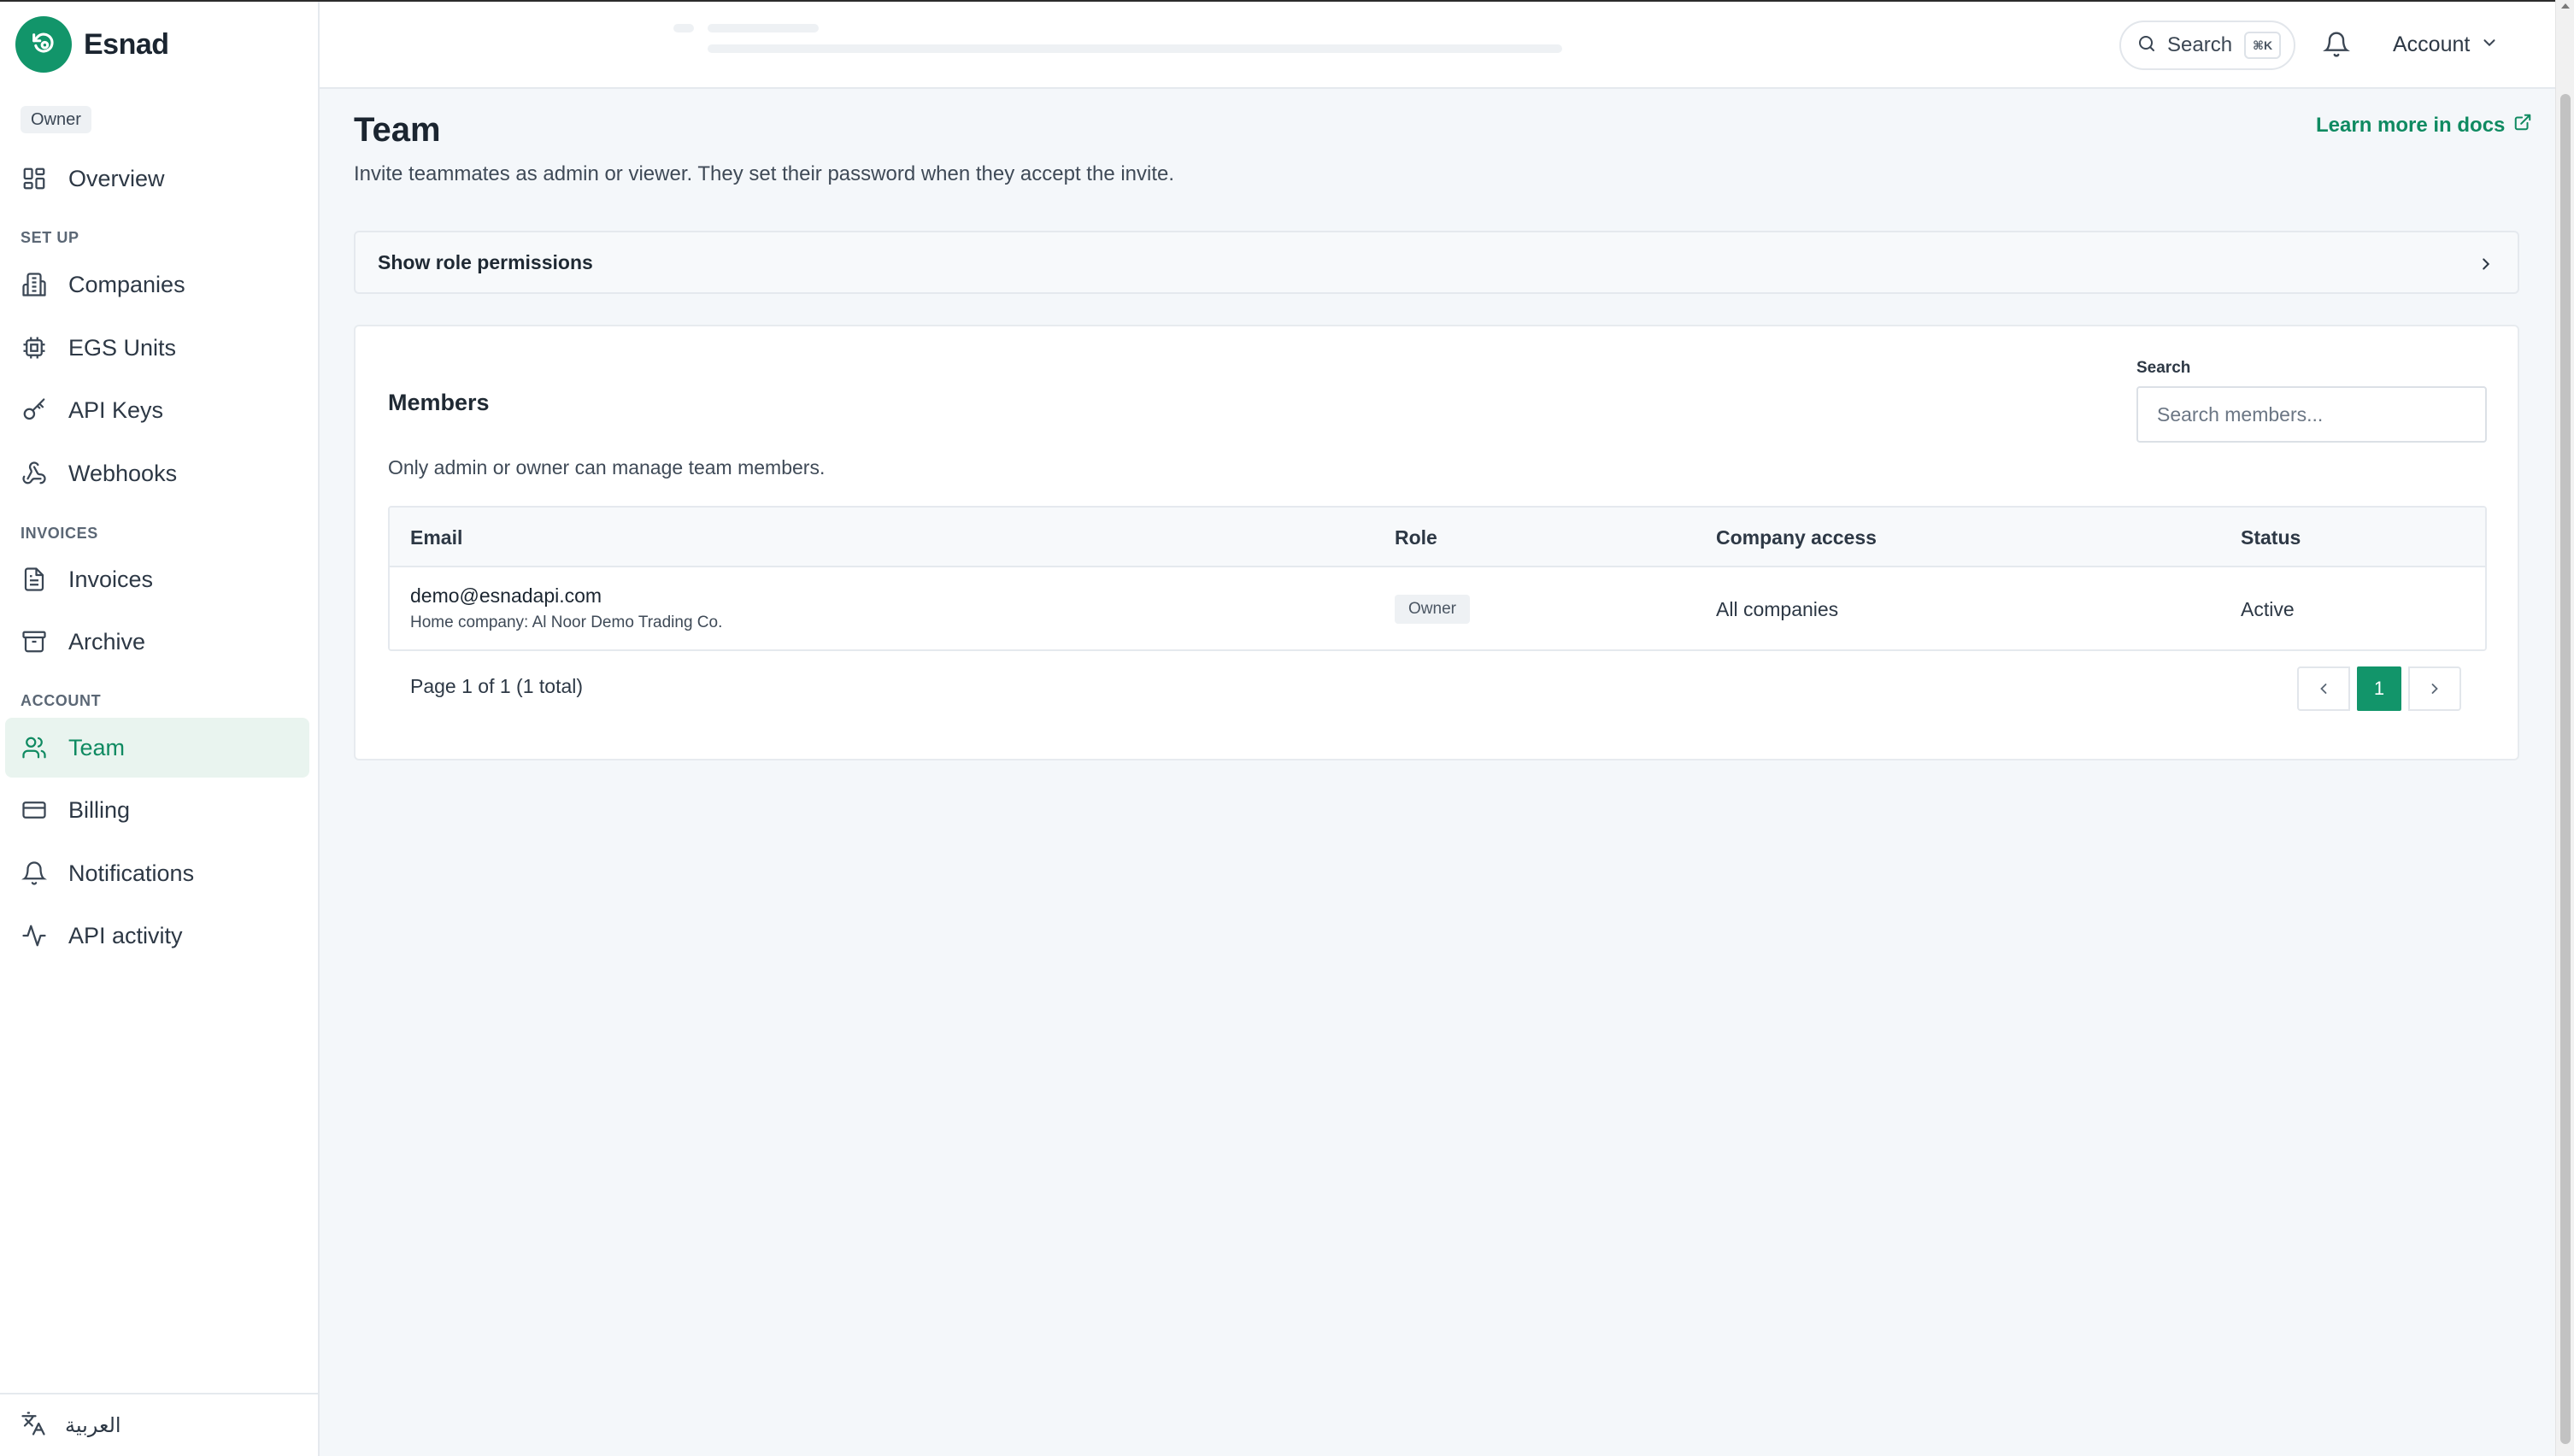  I want to click on sidebar-item-label: Overview, so click(116, 178).